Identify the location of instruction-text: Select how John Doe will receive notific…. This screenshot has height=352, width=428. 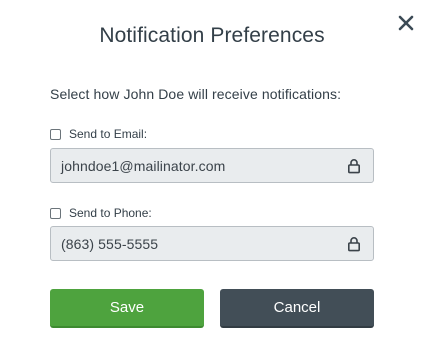
(196, 94).